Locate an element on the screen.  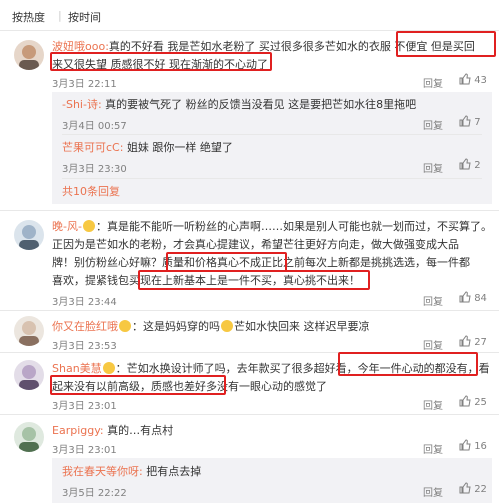
reply-username: 芒果可可cC: is located at coordinates (92, 147).